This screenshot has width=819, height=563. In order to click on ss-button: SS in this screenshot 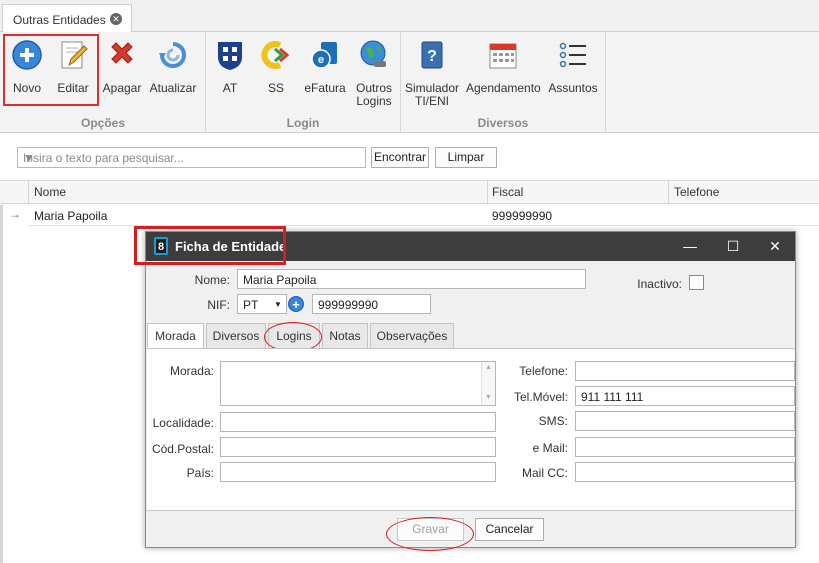, I will do `click(276, 68)`.